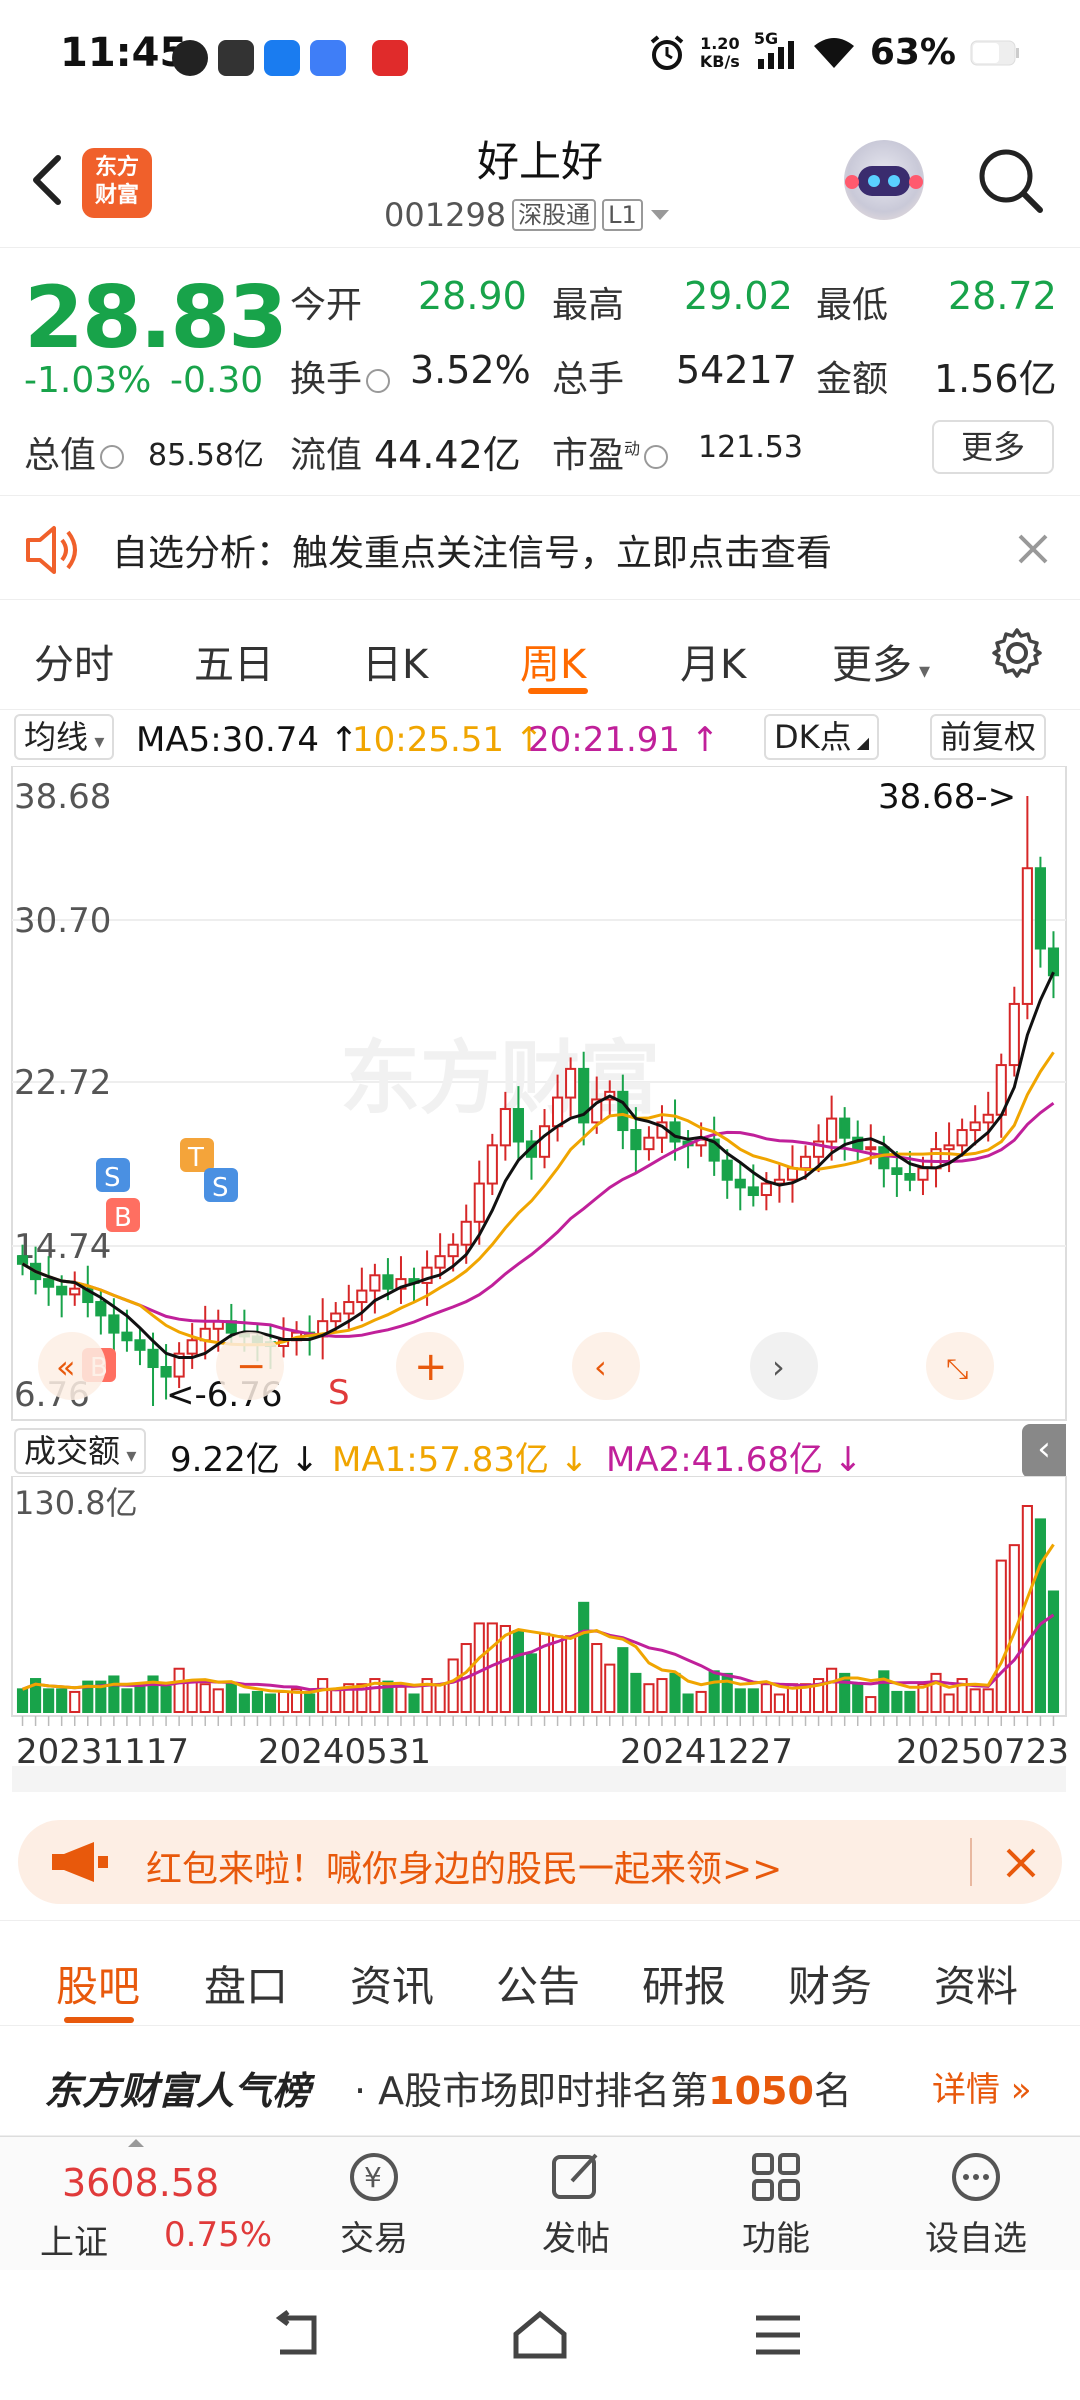  What do you see at coordinates (74, 661) in the screenshot?
I see `tab-intraday: 分时` at bounding box center [74, 661].